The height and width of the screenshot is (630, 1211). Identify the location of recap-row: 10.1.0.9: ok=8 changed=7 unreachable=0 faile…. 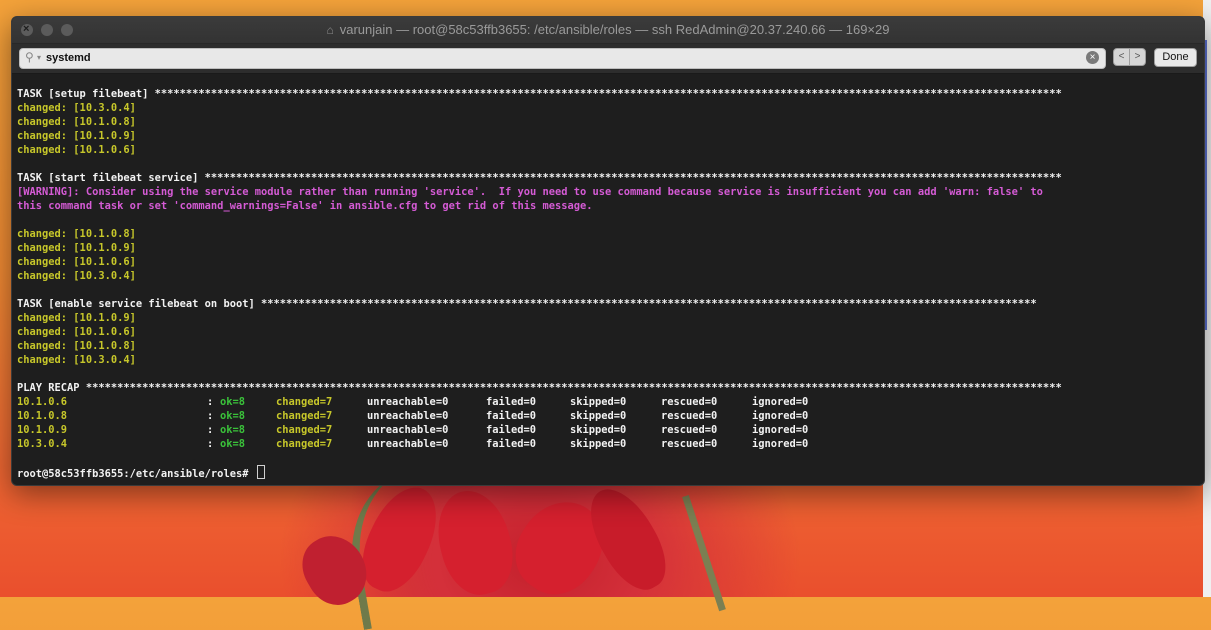
(413, 430).